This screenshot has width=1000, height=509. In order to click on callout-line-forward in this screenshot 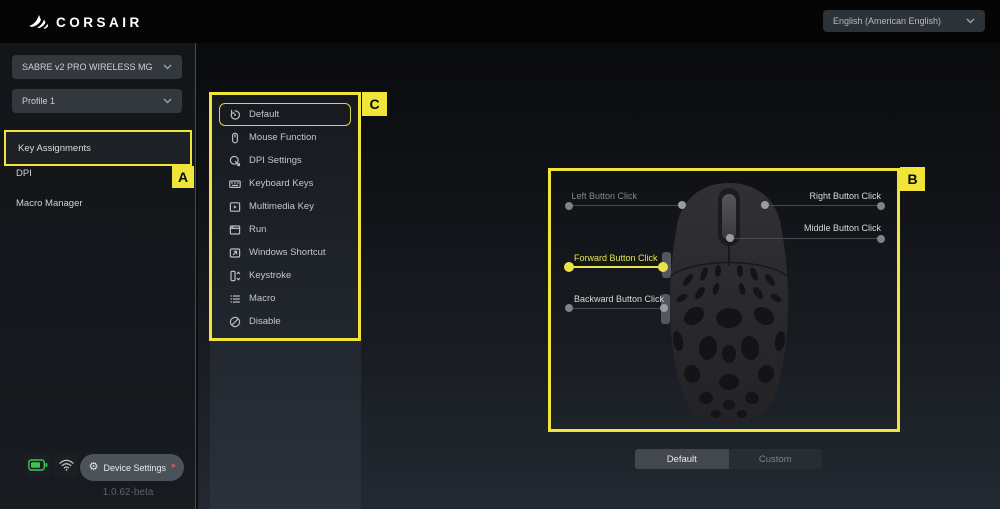, I will do `click(618, 267)`.